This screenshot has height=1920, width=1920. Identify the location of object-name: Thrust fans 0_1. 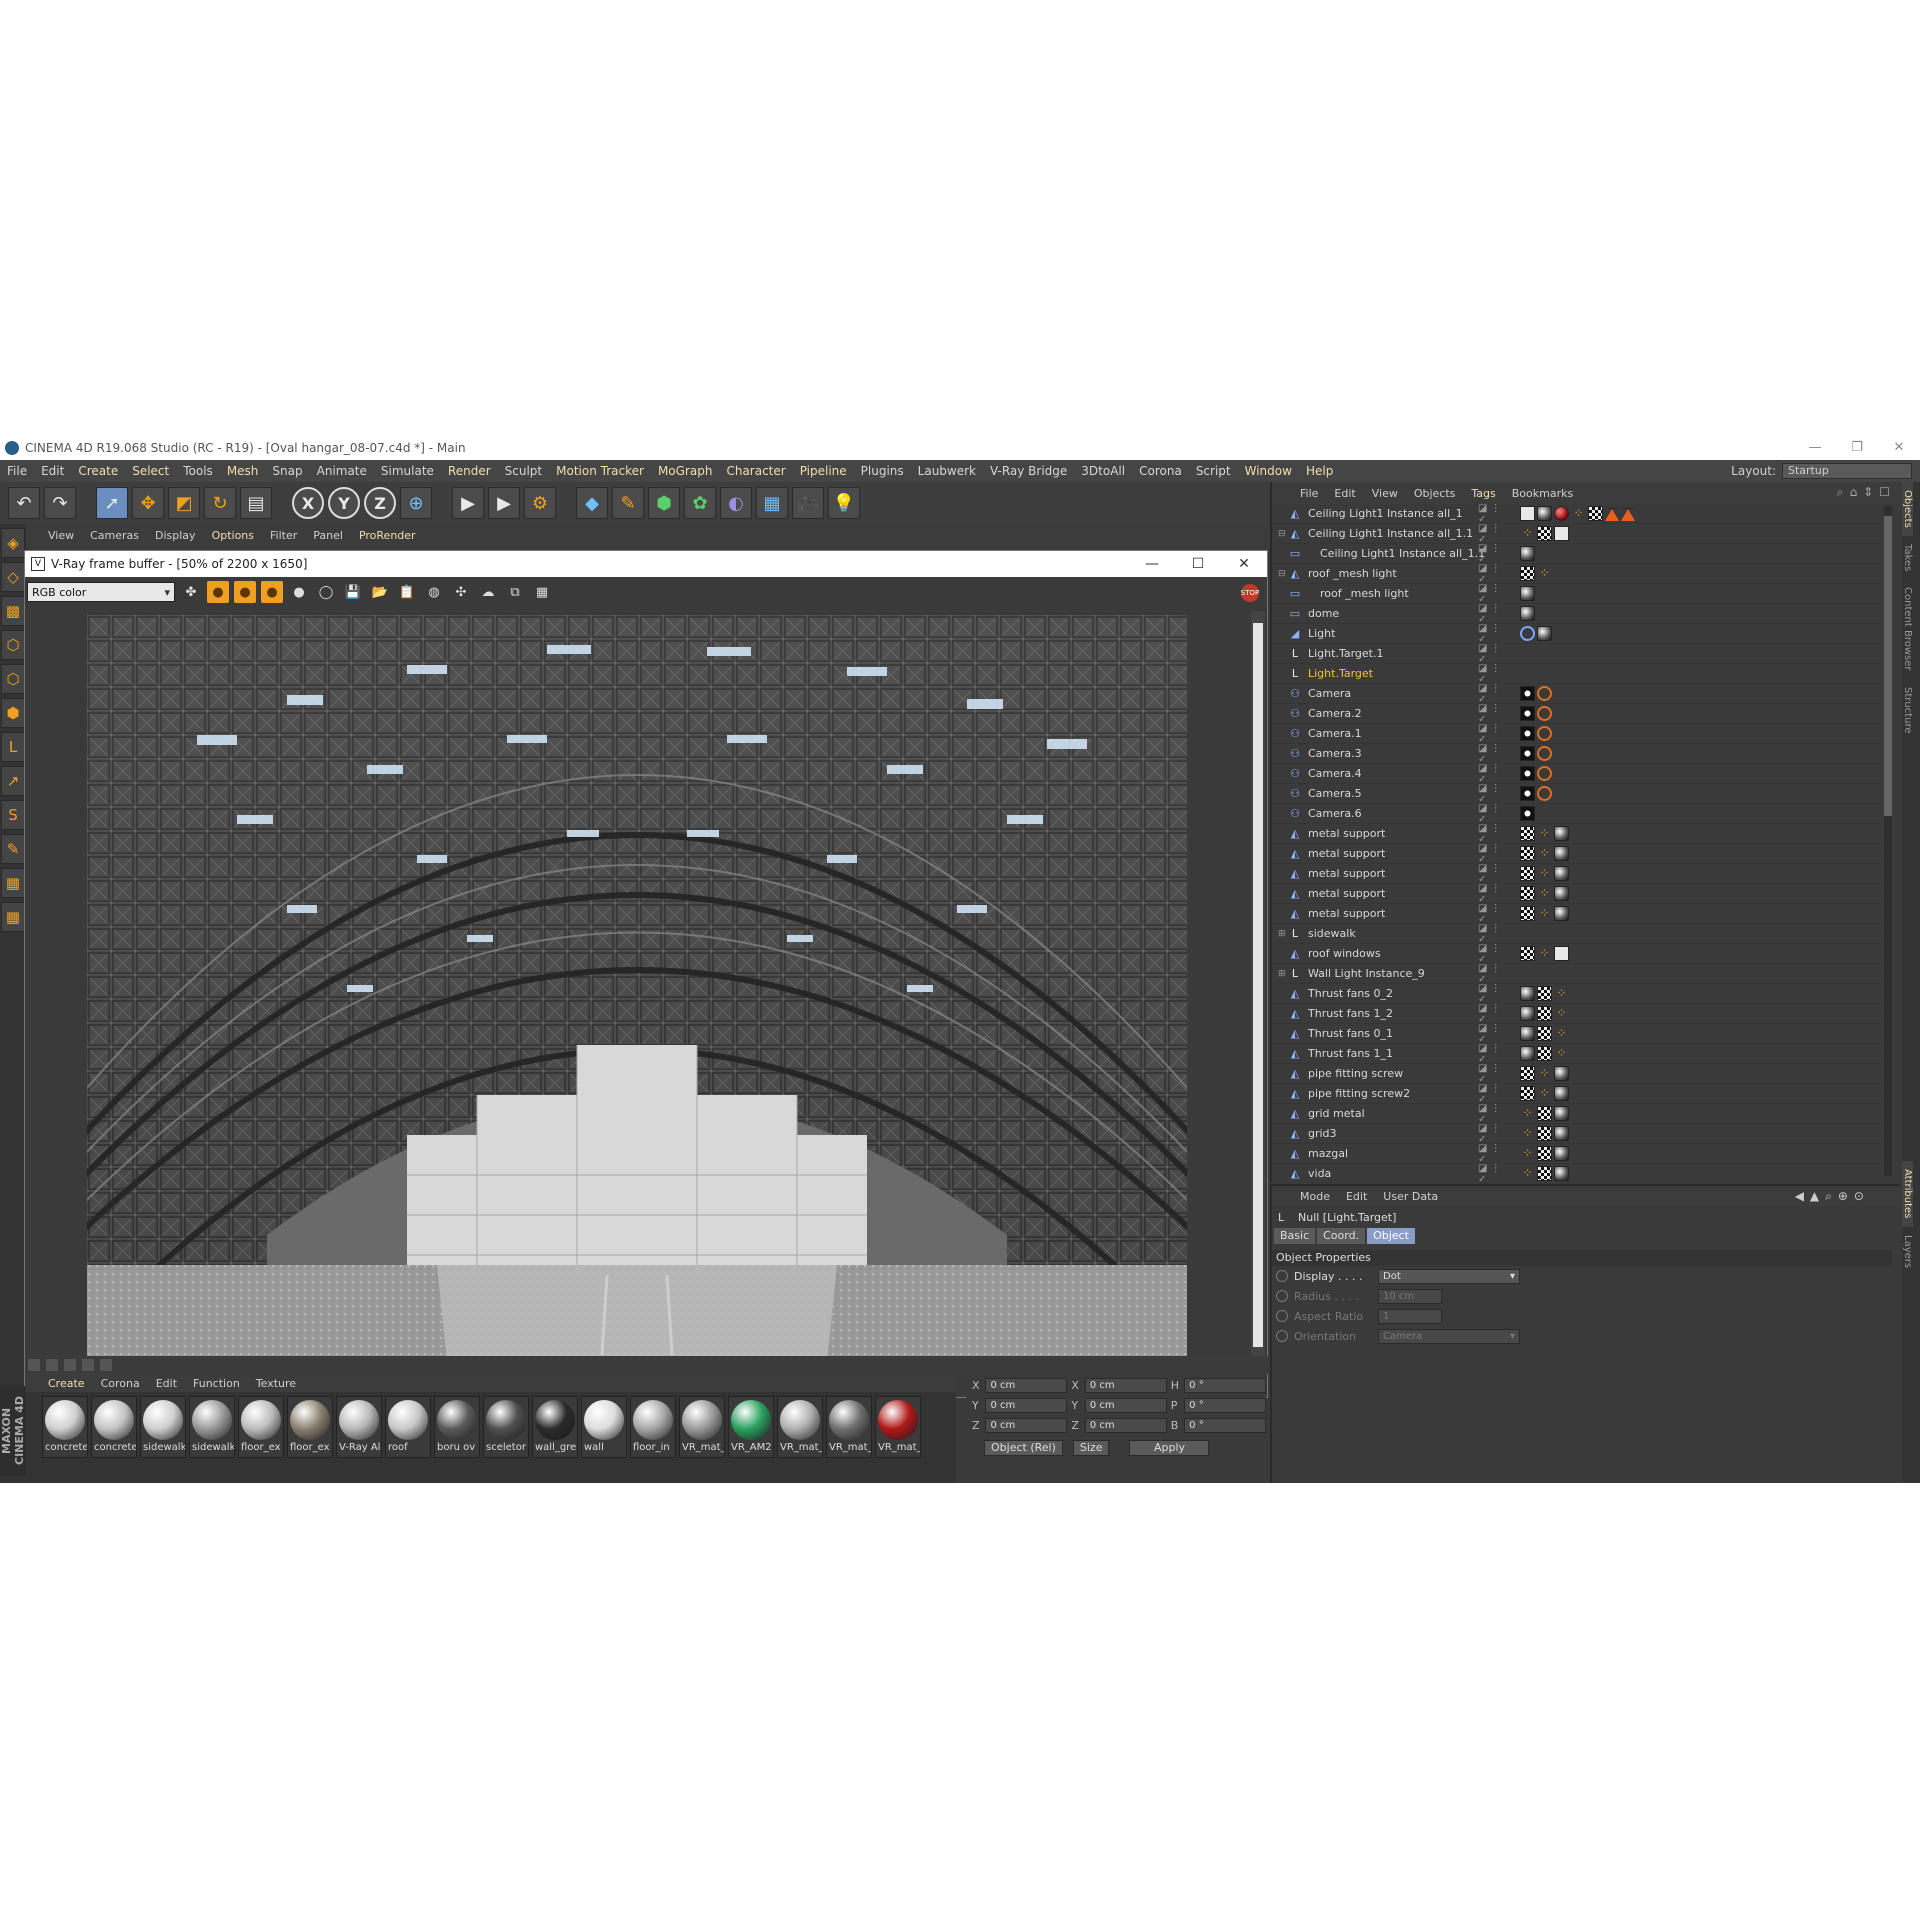
(1397, 1033).